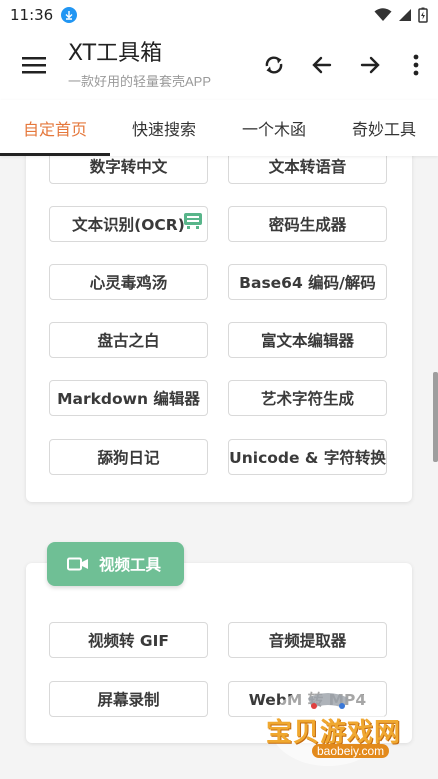 This screenshot has width=438, height=779. I want to click on tool-soul-chicken-soup: 心灵毒鸡汤, so click(128, 282).